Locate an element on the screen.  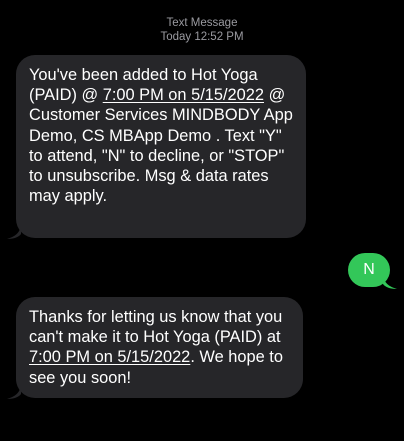
thread-type-label: Text Message is located at coordinates (202, 23).